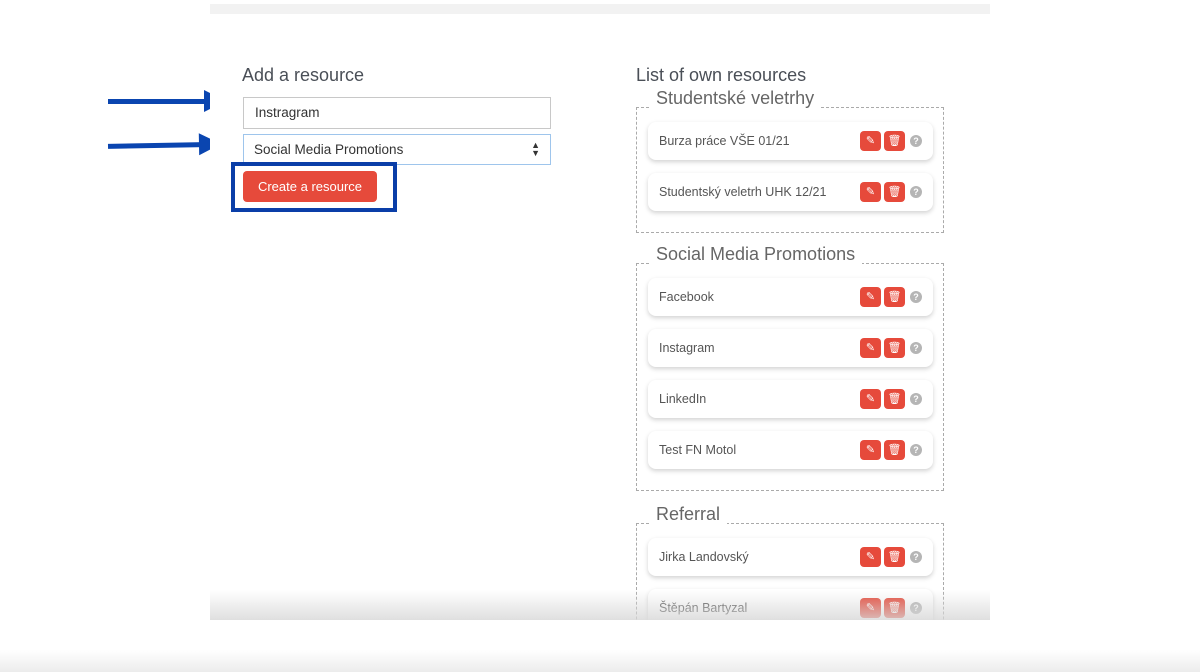 Image resolution: width=1200 pixels, height=672 pixels. I want to click on resource-item: Jirka Landovský ✎ 🗑 ?, so click(790, 557).